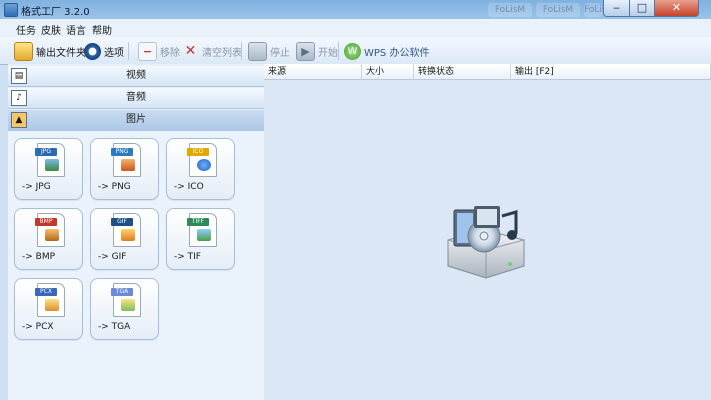 The height and width of the screenshot is (400, 711). What do you see at coordinates (126, 230) in the screenshot?
I see `gif-file-icon: GIF` at bounding box center [126, 230].